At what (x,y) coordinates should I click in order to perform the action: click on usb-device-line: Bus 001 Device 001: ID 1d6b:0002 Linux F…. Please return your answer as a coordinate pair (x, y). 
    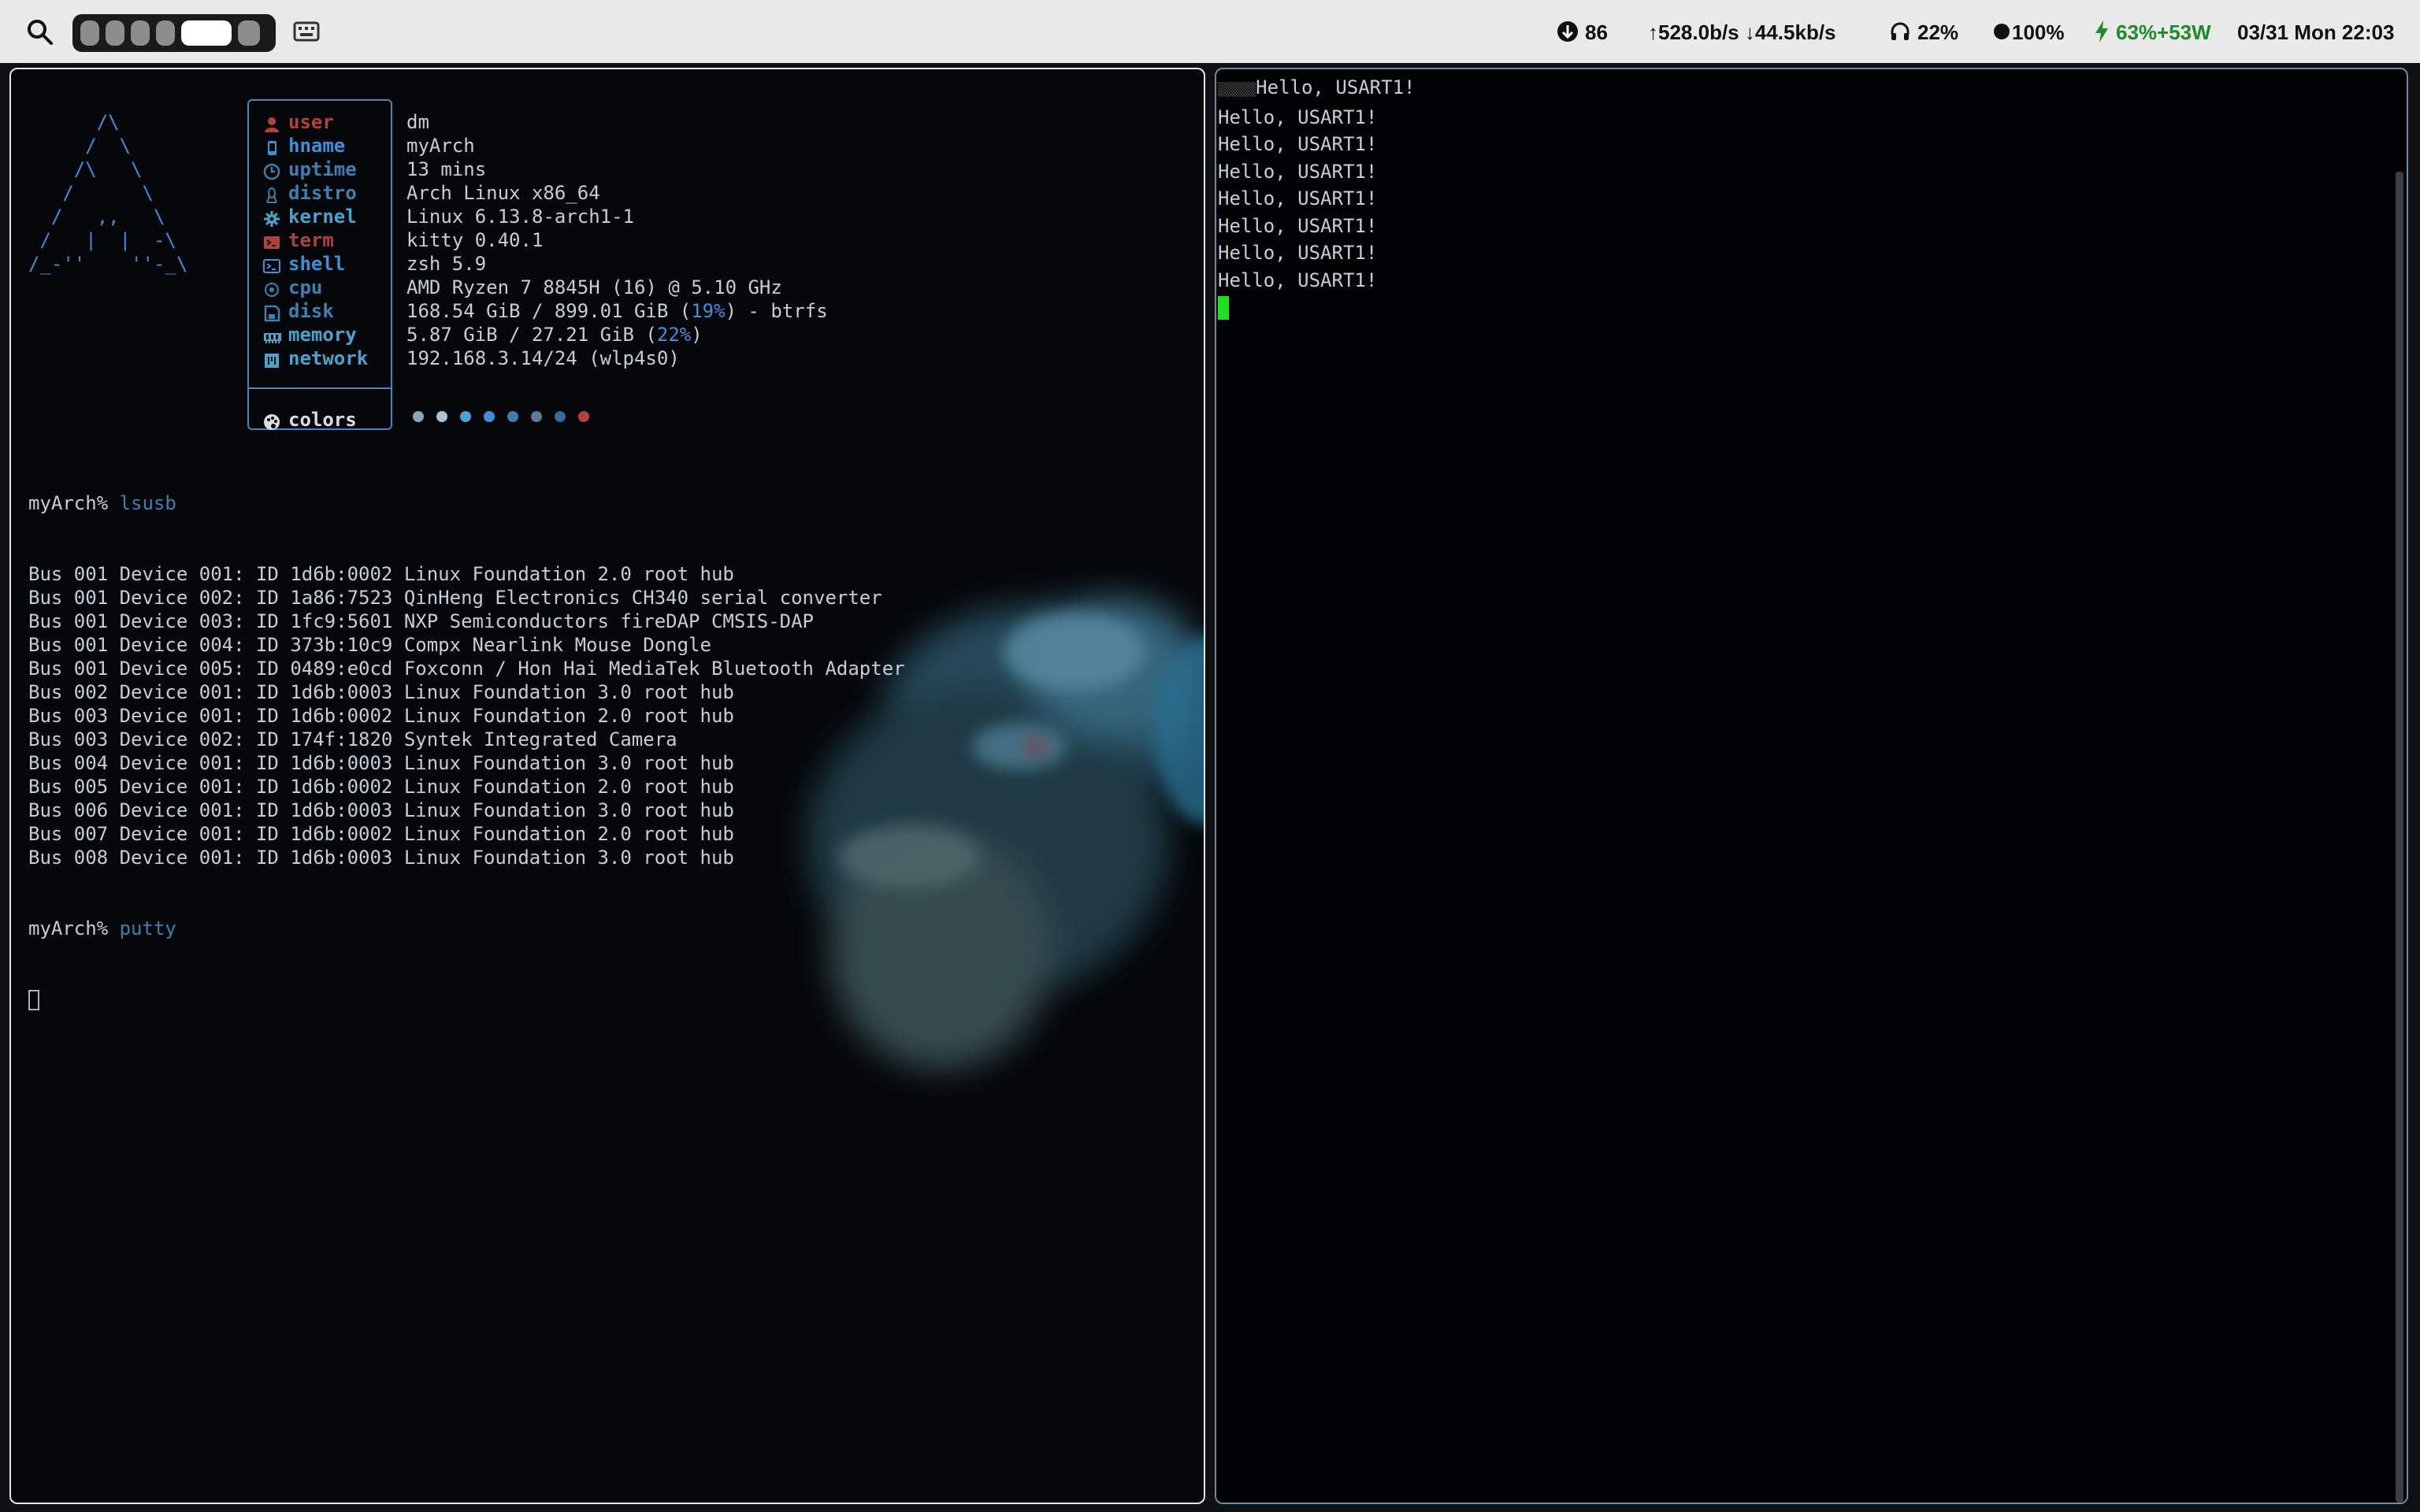
    Looking at the image, I should click on (381, 574).